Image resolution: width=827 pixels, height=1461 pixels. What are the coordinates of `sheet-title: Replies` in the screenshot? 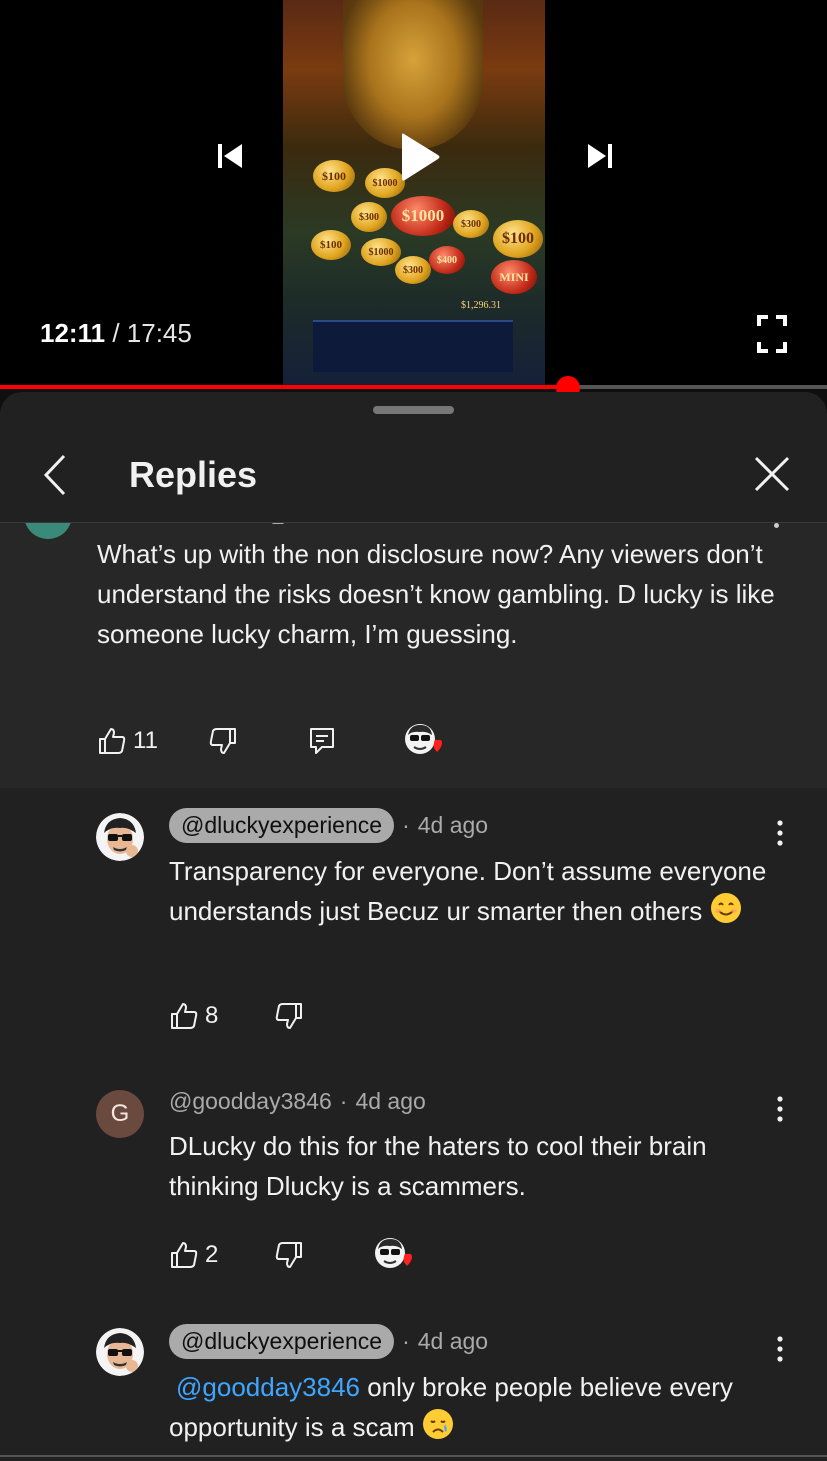 It's located at (193, 474).